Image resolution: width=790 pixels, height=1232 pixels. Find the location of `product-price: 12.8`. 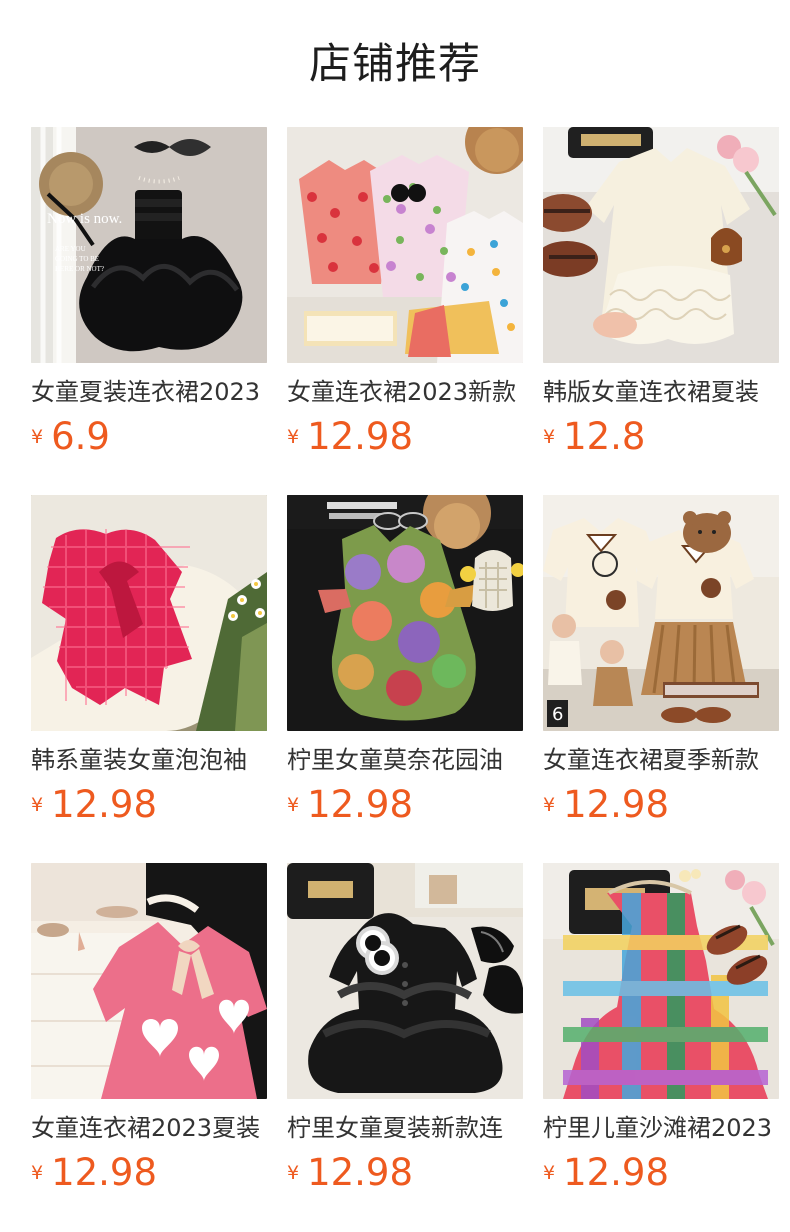

product-price: 12.8 is located at coordinates (604, 436).